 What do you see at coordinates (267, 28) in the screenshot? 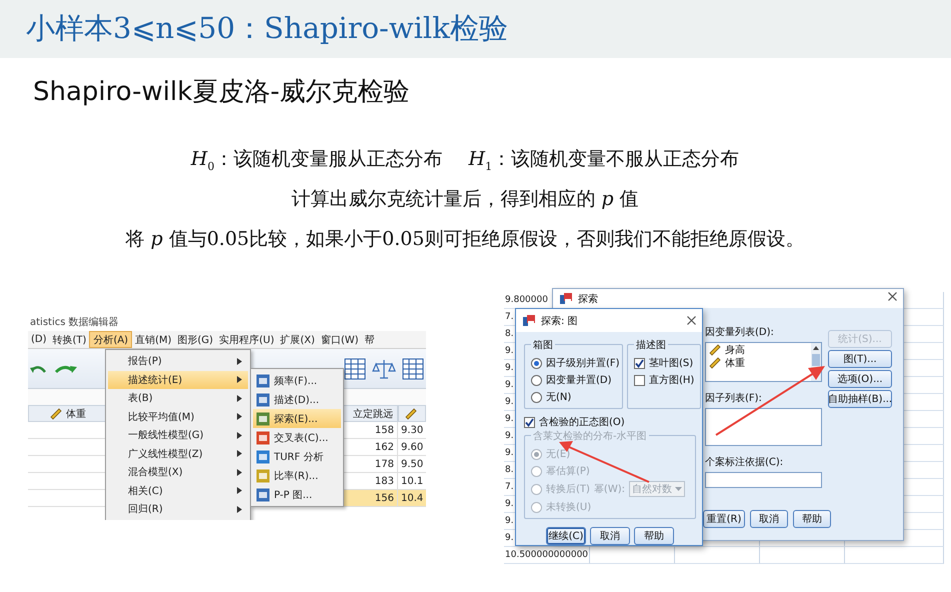
I see `slide-title: 小样本3⩽n⩽50：Shapiro-wilk检验` at bounding box center [267, 28].